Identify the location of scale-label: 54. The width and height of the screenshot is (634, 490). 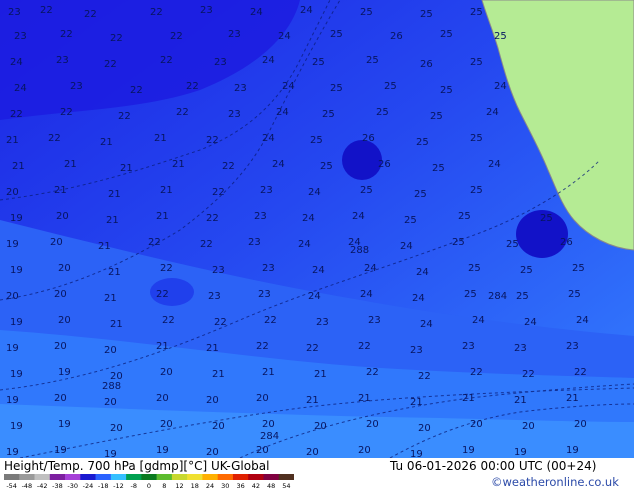
(286, 486).